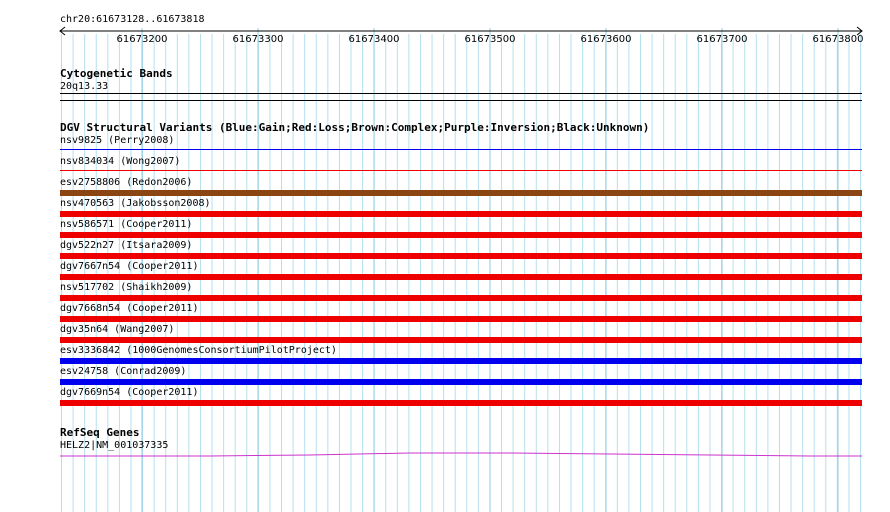  I want to click on ruler-tick-label: 61673700, so click(722, 39).